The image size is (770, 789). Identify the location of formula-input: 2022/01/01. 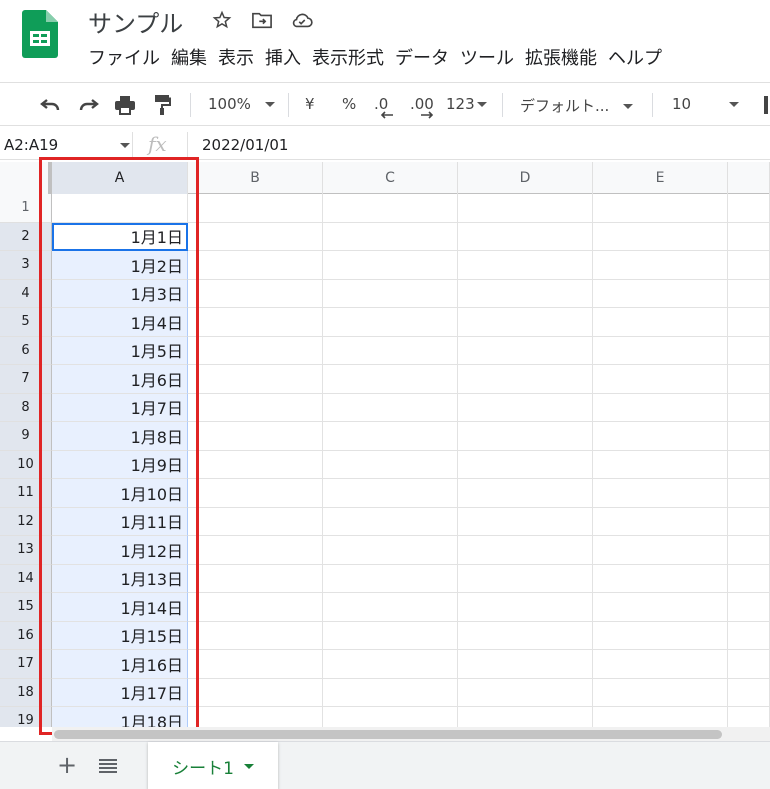
(245, 145).